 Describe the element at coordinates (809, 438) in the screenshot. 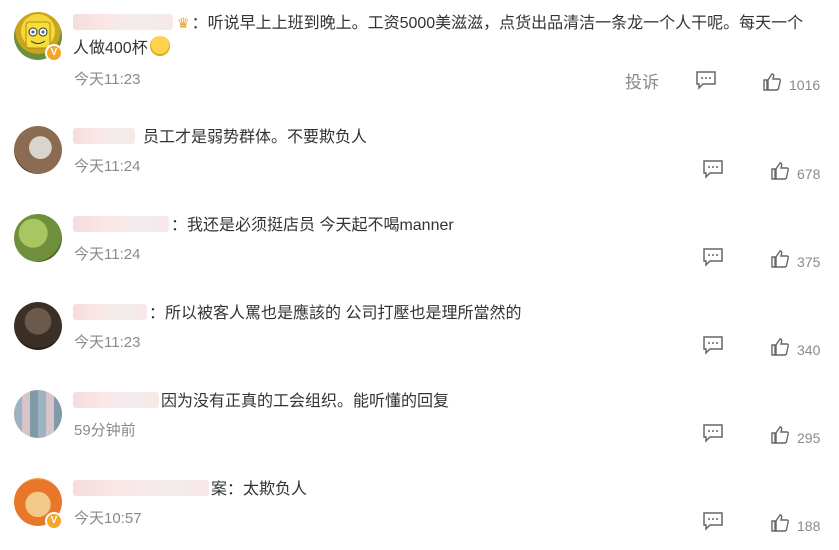

I see `like-count: 295` at that location.